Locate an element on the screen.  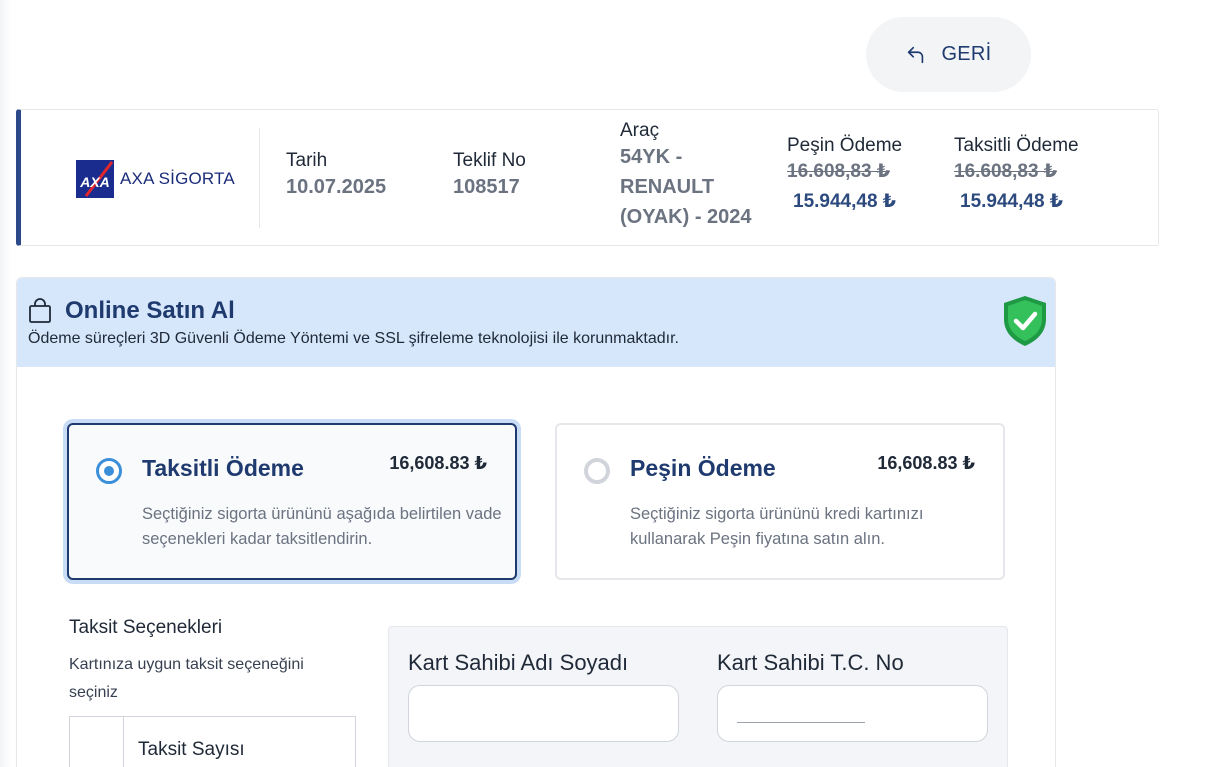
quote-cash-payment: Peşin Ödeme 16.608,83 ₺ 15.944,48 ₺ is located at coordinates (844, 176).